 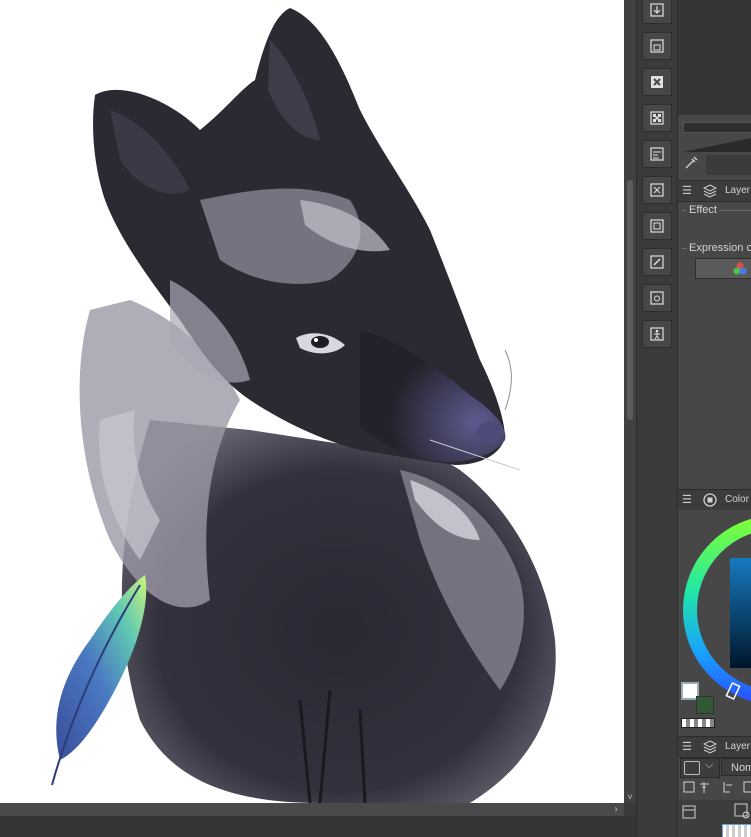 What do you see at coordinates (714, 386) in the screenshot?
I see `layer-property-body` at bounding box center [714, 386].